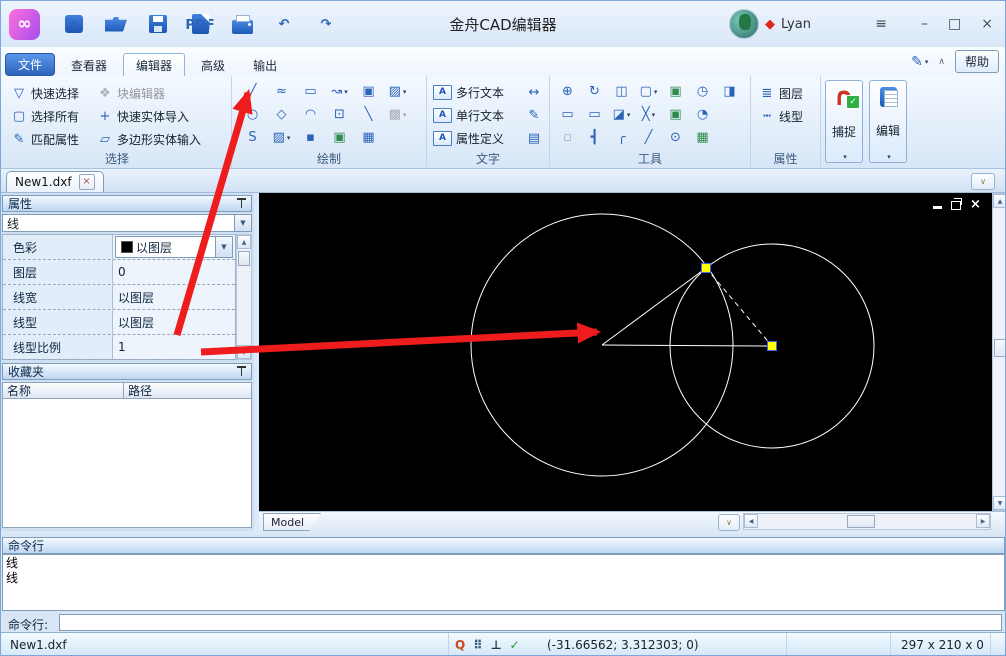 The image size is (1006, 656). Describe the element at coordinates (648, 114) in the screenshot. I see `trim-tool-icon: ╳ ▾` at that location.